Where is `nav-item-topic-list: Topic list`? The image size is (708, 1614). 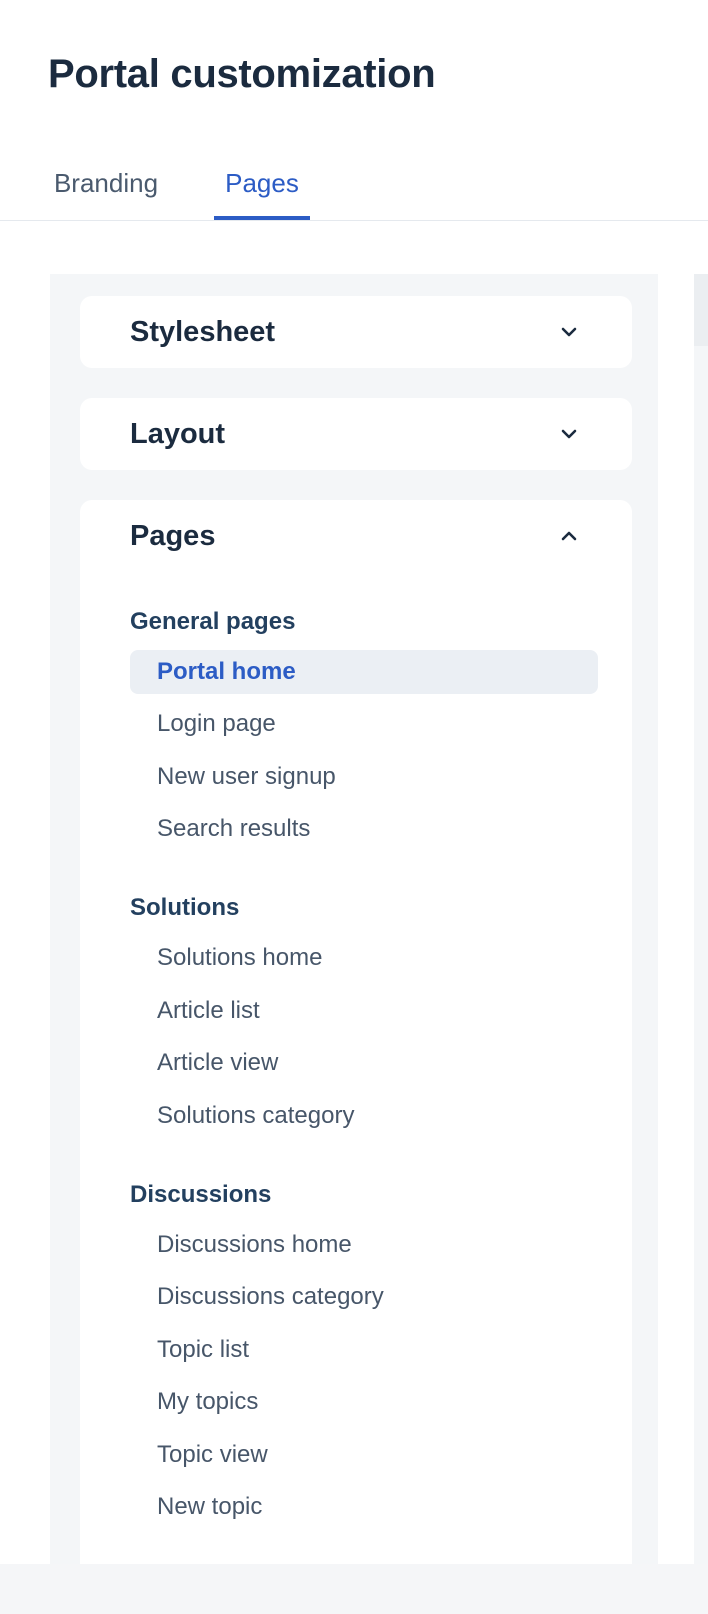
nav-item-topic-list: Topic list is located at coordinates (364, 1350).